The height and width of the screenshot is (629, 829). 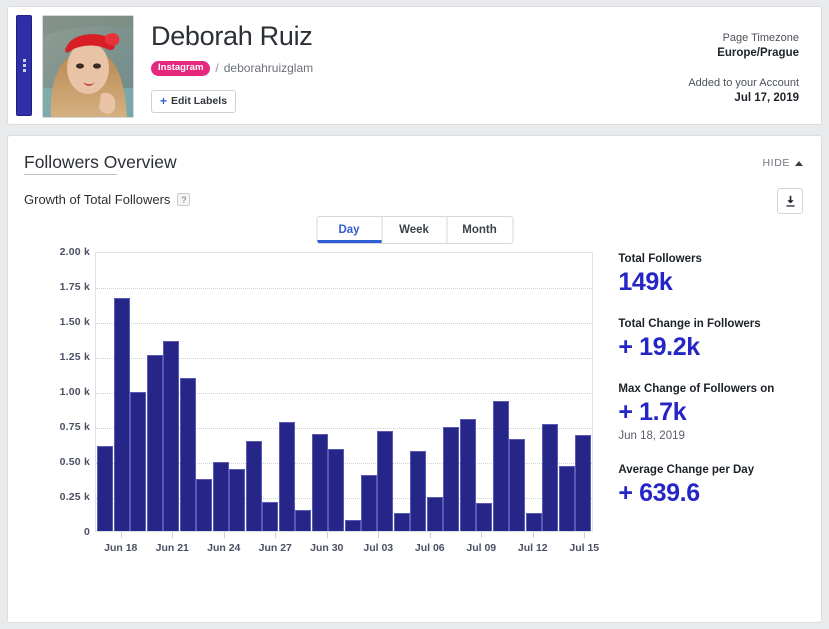 I want to click on y-axis-label: 1.00 k, so click(x=74, y=392).